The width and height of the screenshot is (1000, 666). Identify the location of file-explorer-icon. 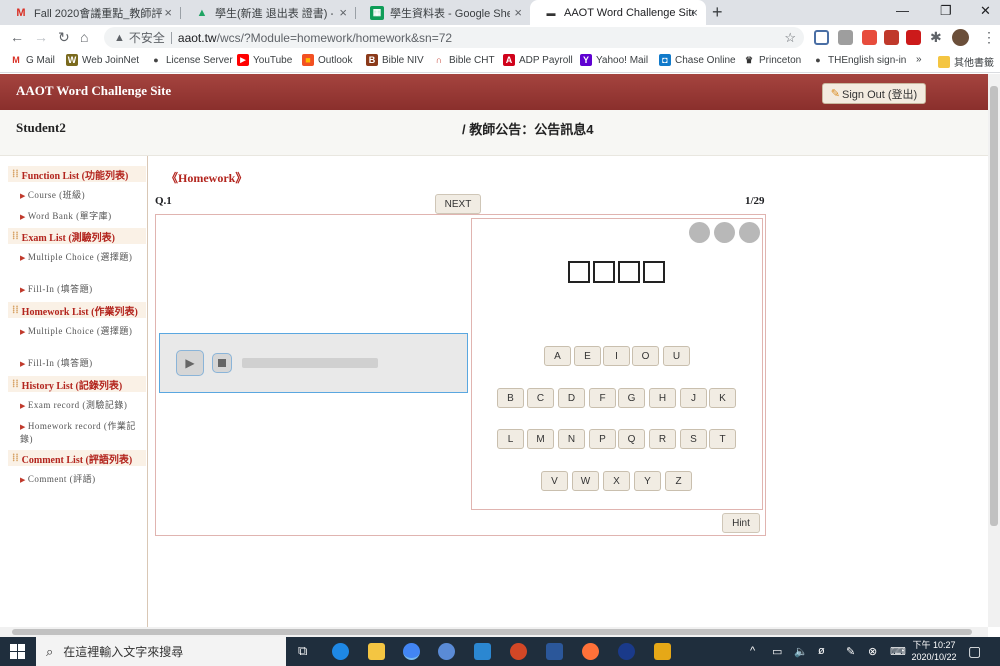
(376, 651).